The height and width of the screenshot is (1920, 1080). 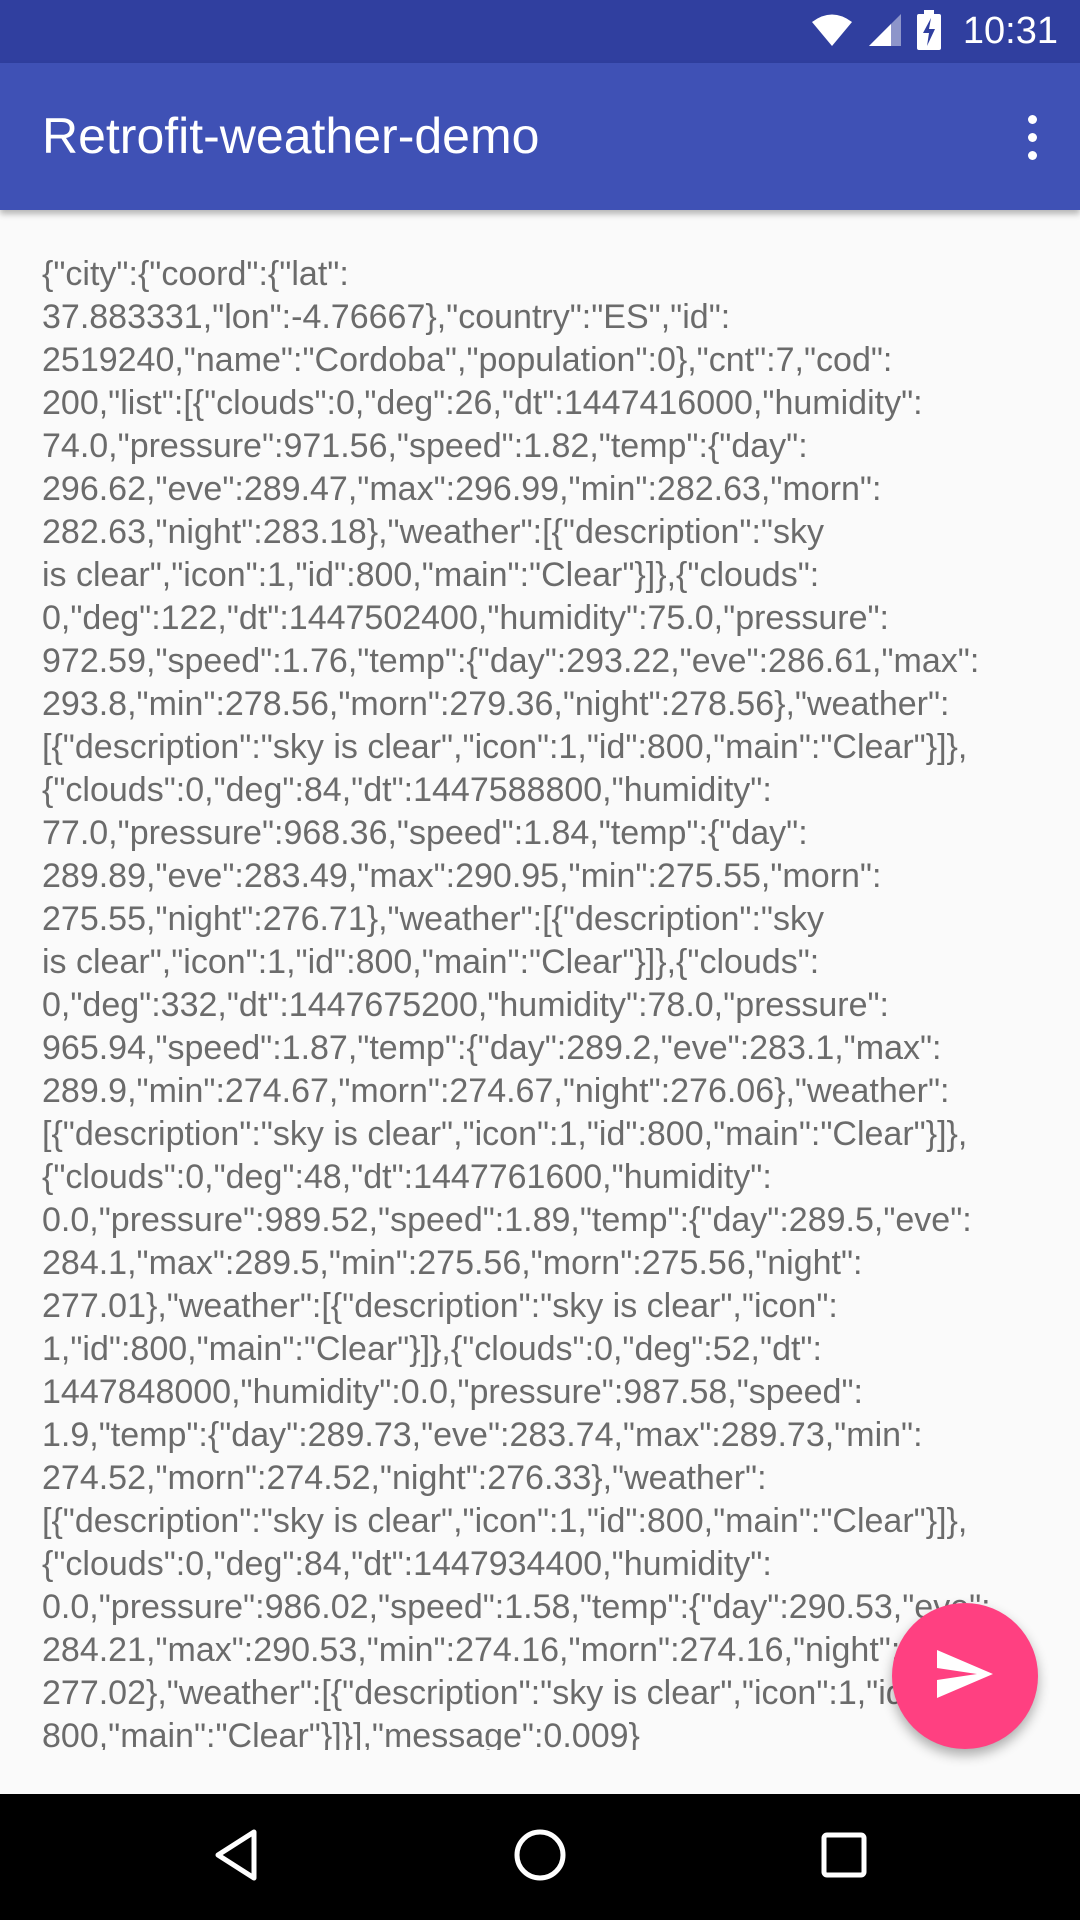 What do you see at coordinates (1010, 31) in the screenshot?
I see `status-time: 10:31` at bounding box center [1010, 31].